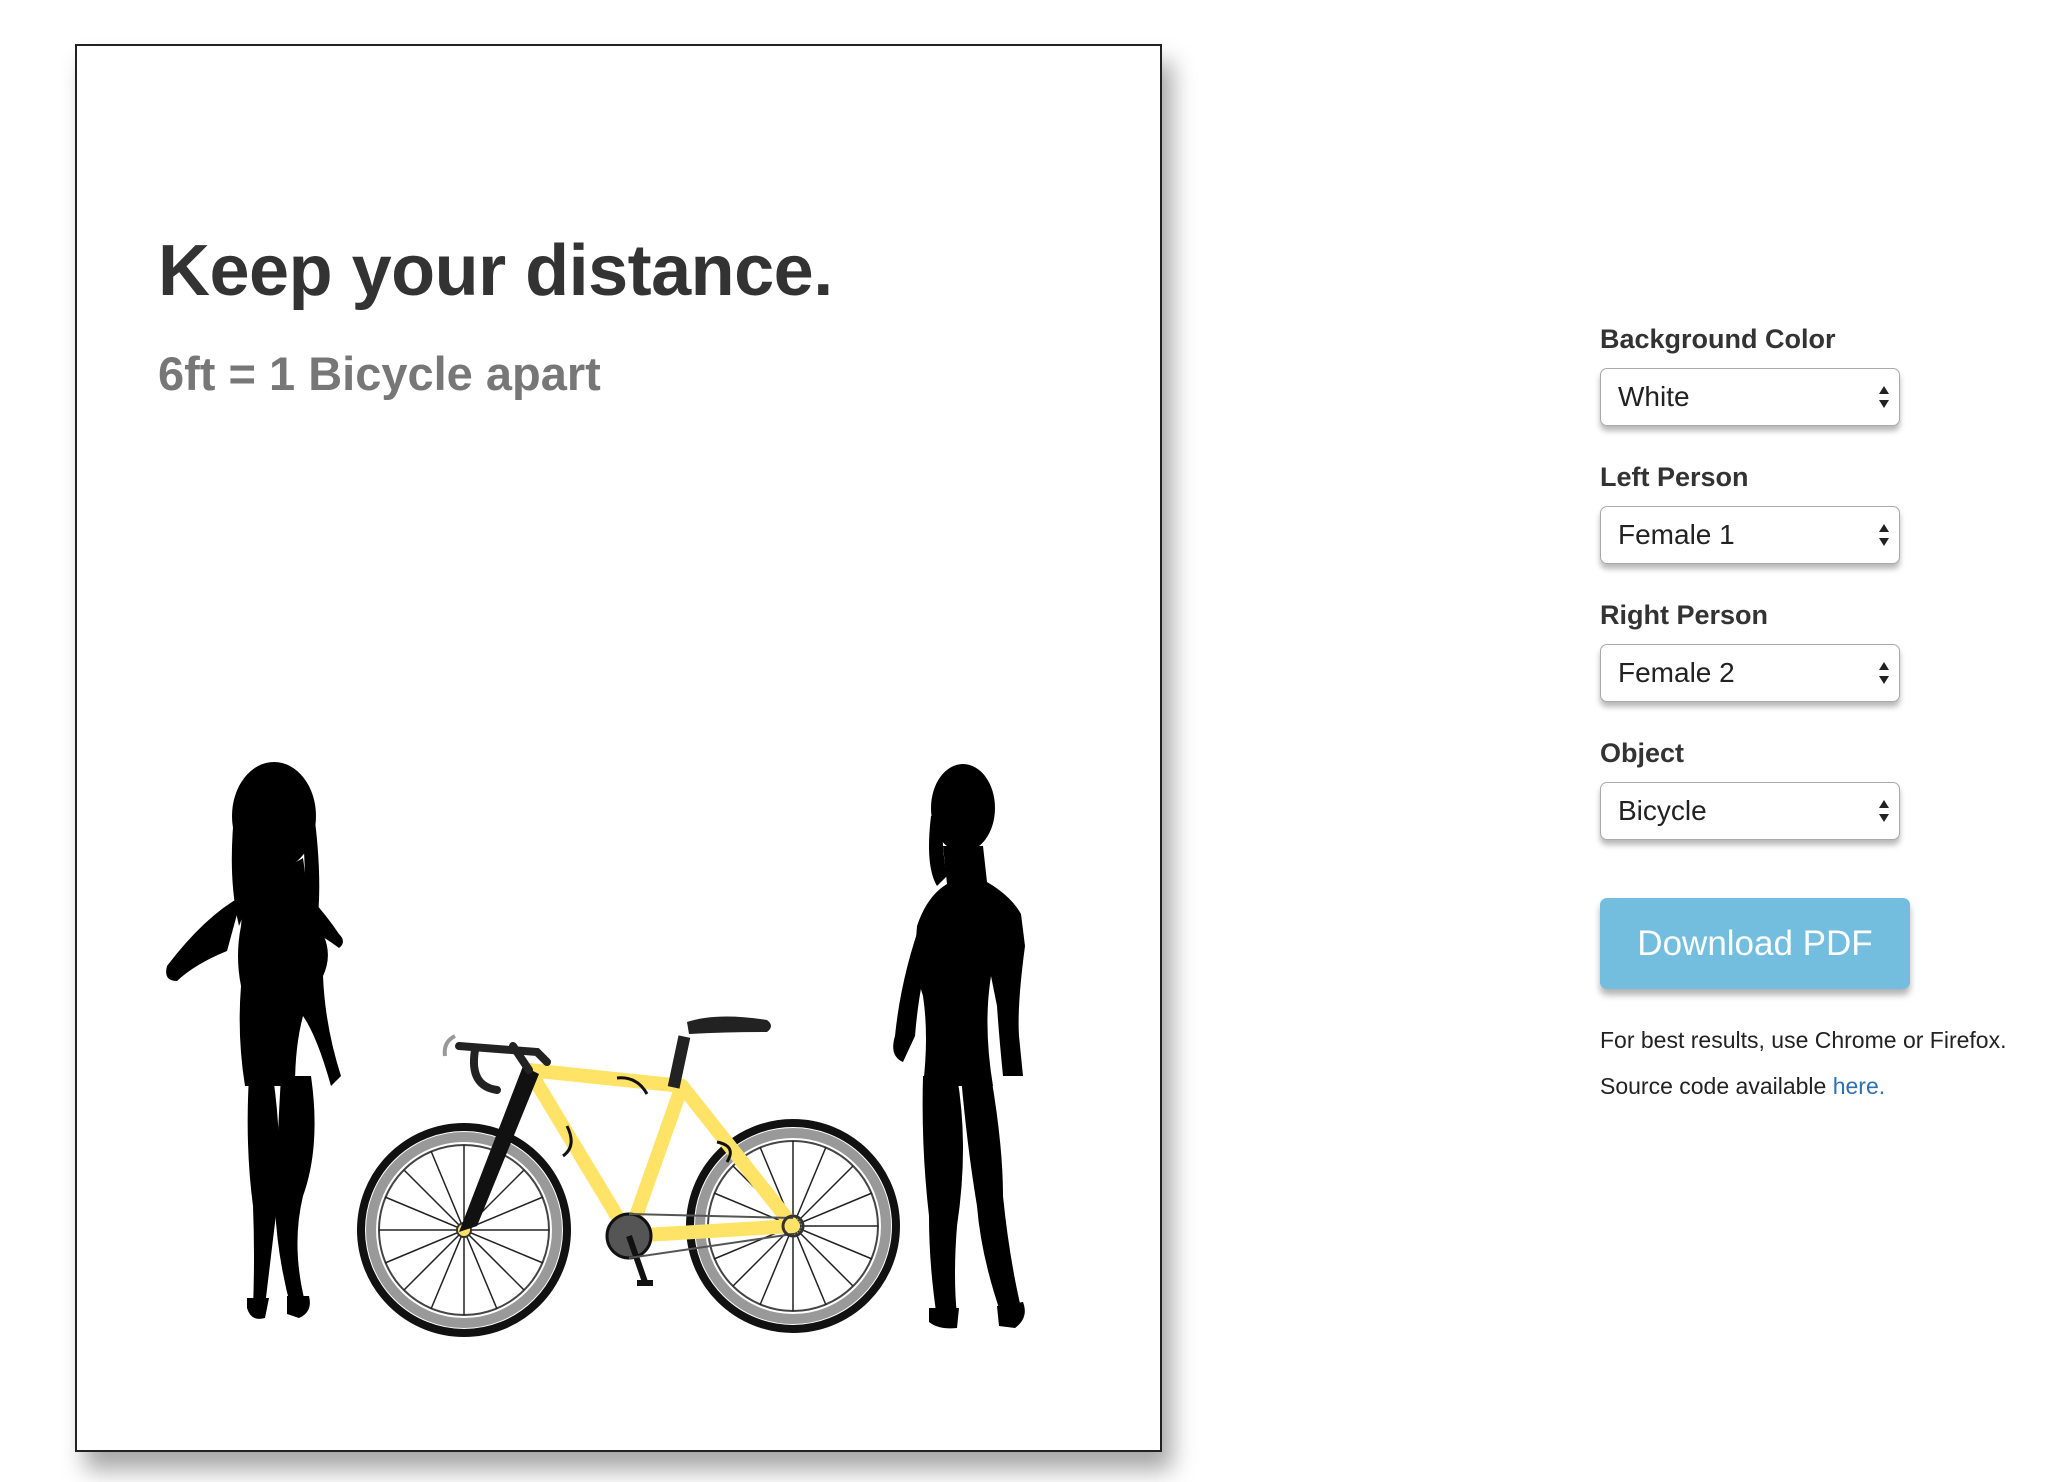  I want to click on source-code-link: here., so click(1859, 1086).